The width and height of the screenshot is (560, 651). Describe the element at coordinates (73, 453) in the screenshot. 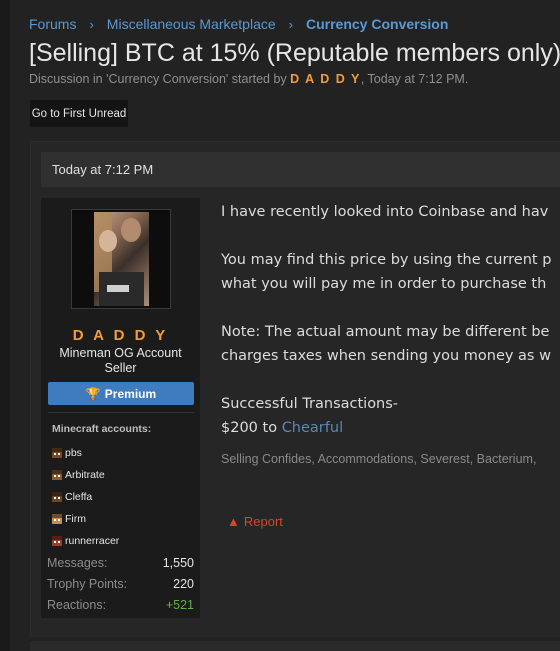

I see `minecraft-account-name: pbs` at that location.